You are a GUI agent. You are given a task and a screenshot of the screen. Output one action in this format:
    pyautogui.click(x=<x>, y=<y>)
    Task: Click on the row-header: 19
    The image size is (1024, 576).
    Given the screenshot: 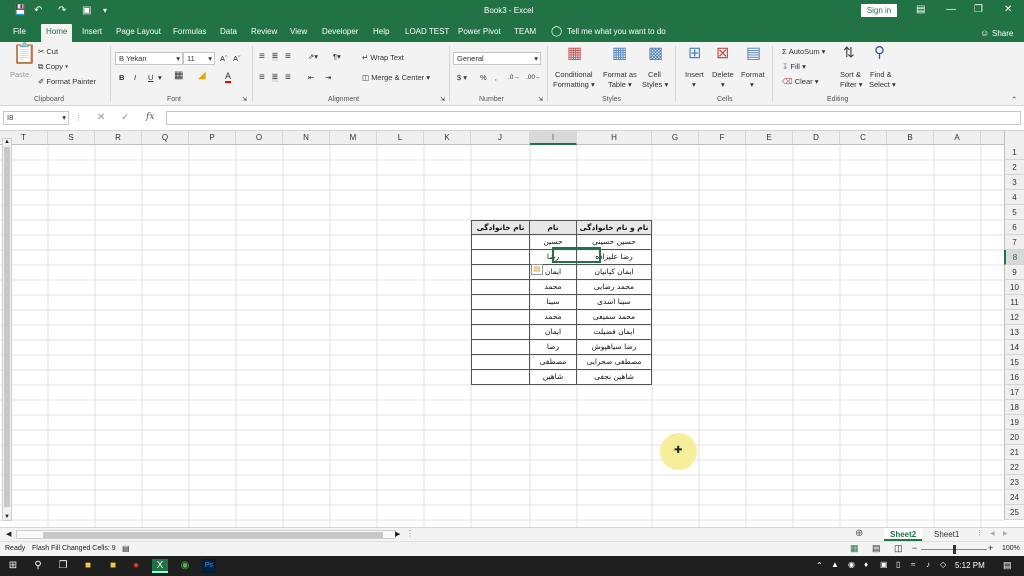 What is the action you would take?
    pyautogui.click(x=1014, y=422)
    